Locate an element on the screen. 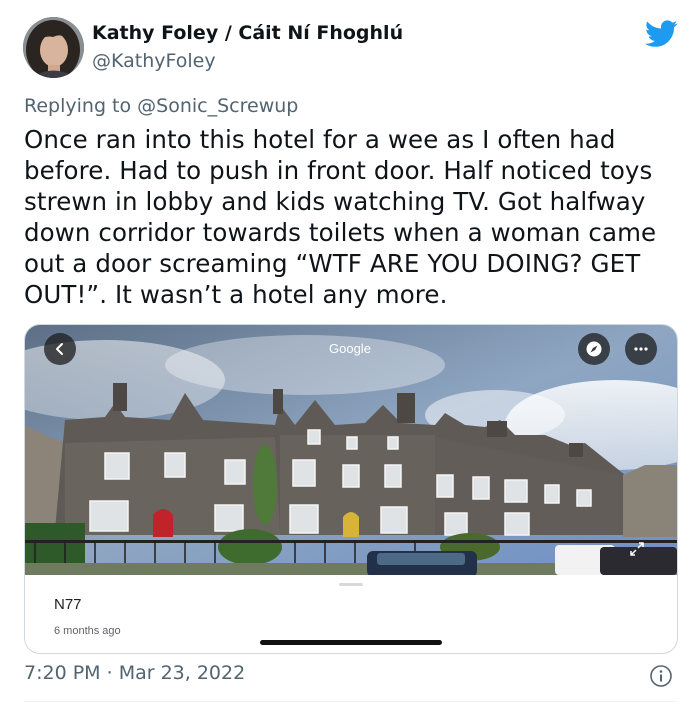 The width and height of the screenshot is (700, 706). twitter-bird-icon is located at coordinates (661, 34).